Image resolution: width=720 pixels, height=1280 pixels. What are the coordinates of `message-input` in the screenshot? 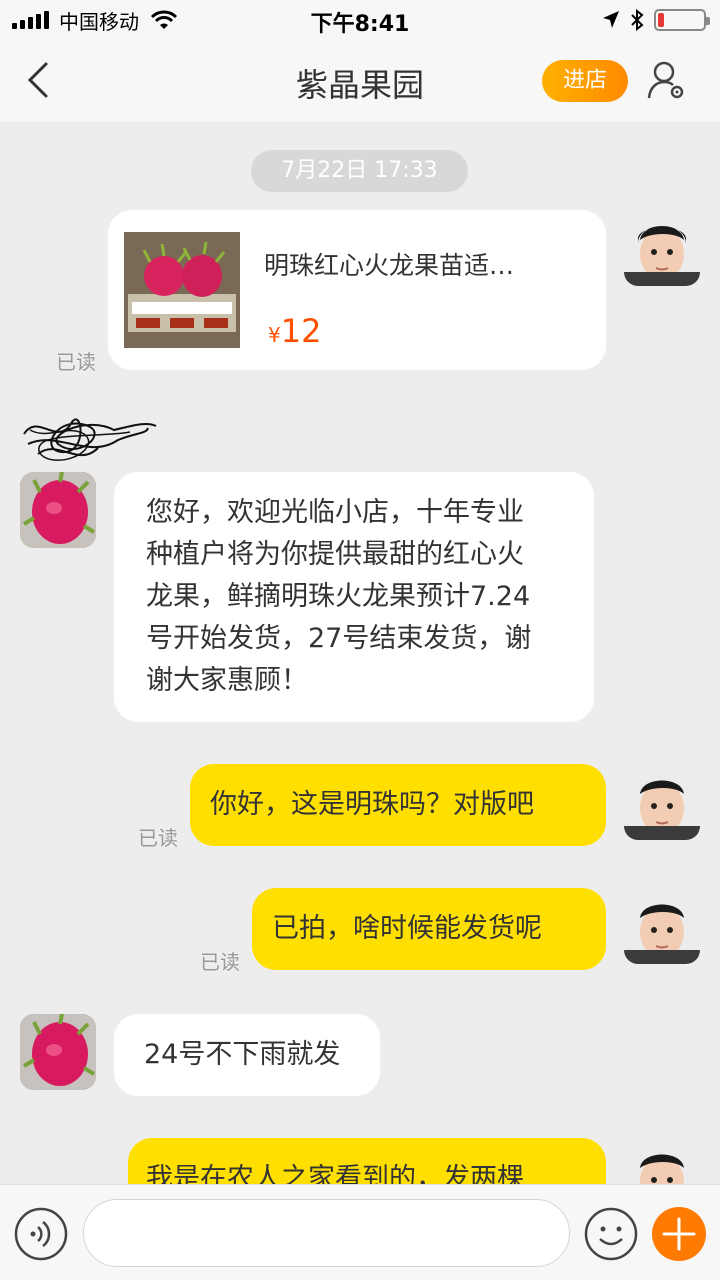 It's located at (326, 1233).